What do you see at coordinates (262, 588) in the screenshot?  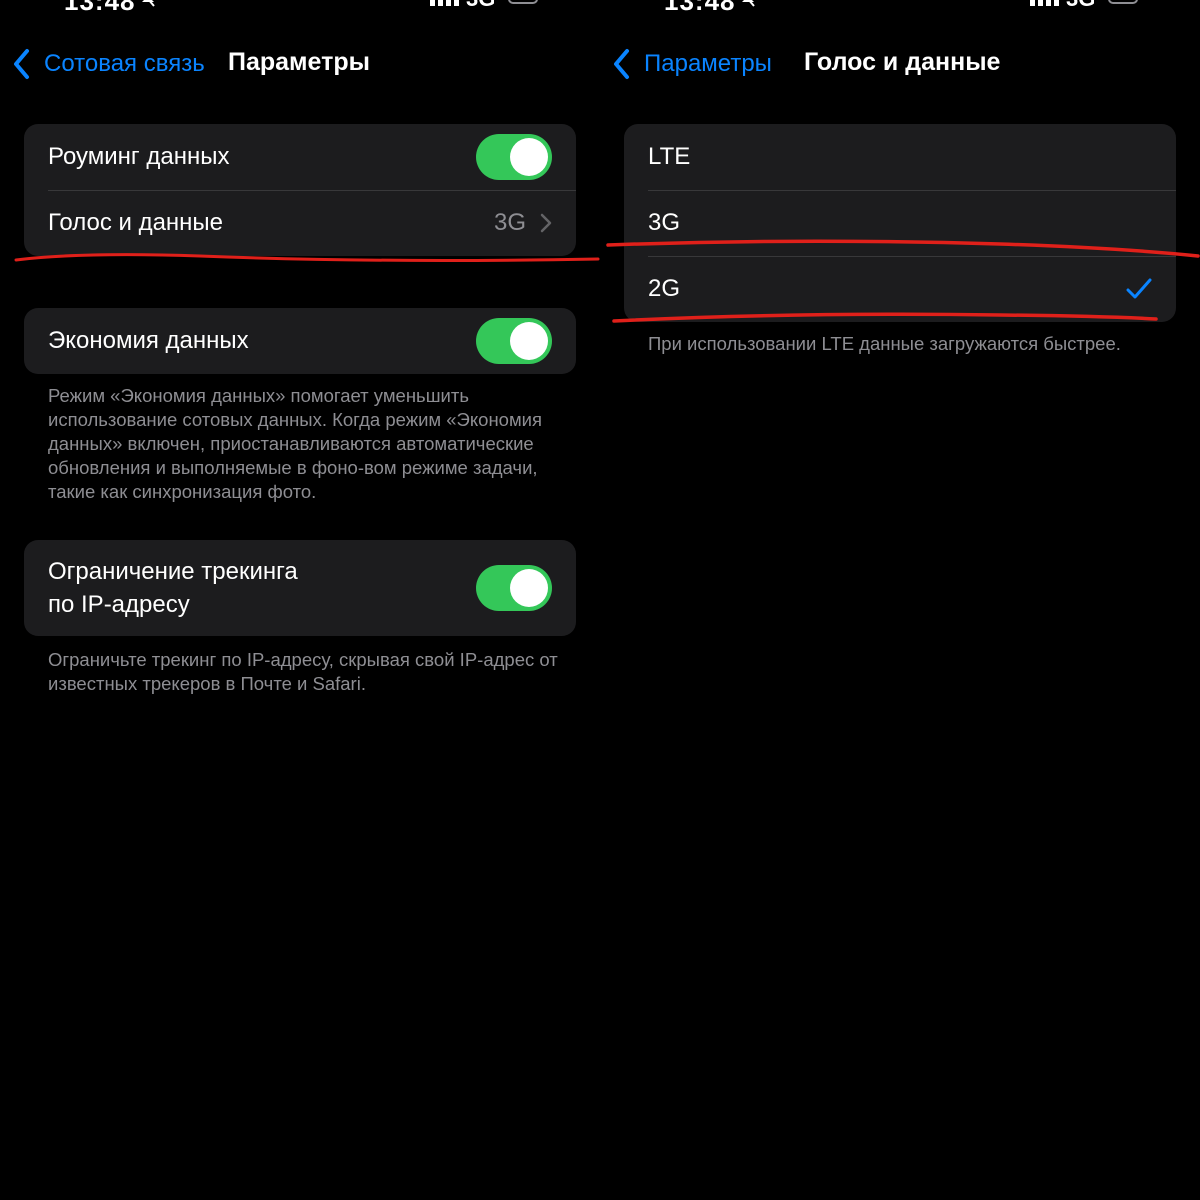 I see `ip-tracking-label: Ограничение трекинга по IP-адресу` at bounding box center [262, 588].